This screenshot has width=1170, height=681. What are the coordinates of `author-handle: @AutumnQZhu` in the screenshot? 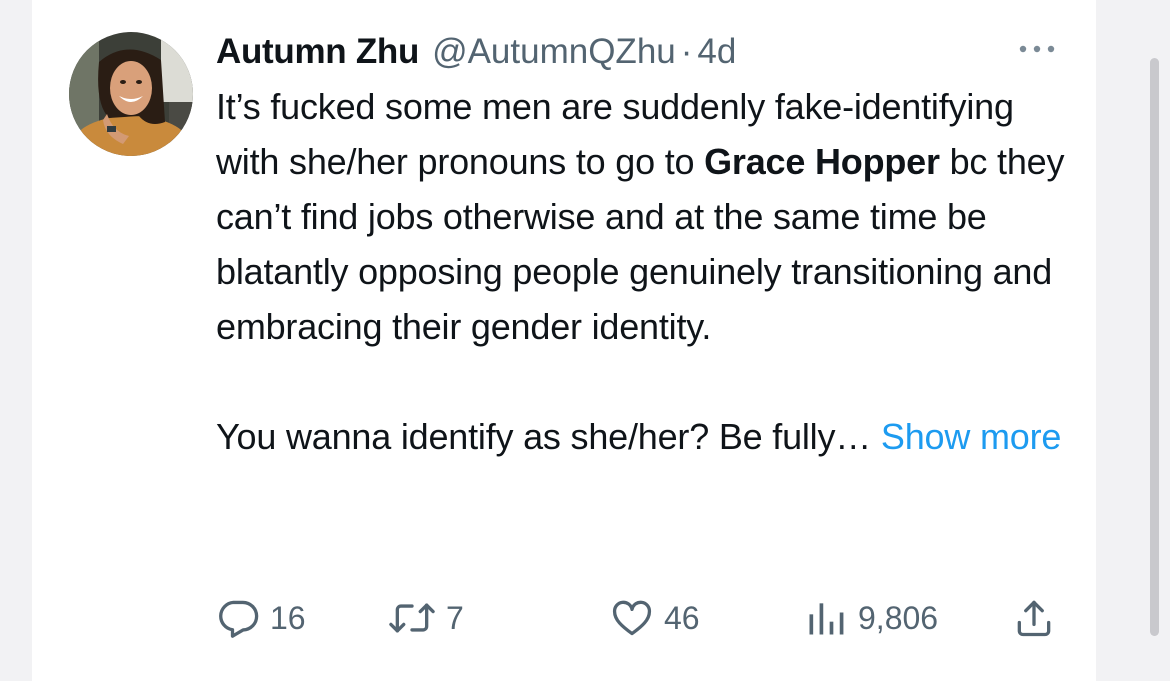 It's located at (554, 52).